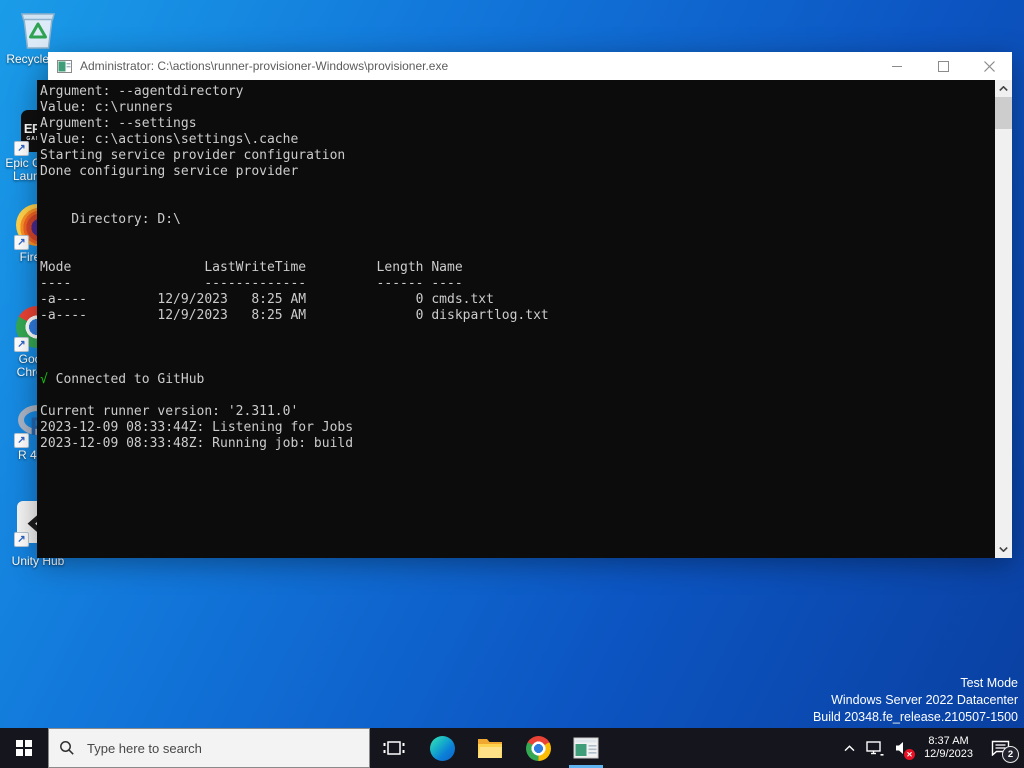 This screenshot has width=1024, height=768. I want to click on console-scrollbar, so click(1003, 319).